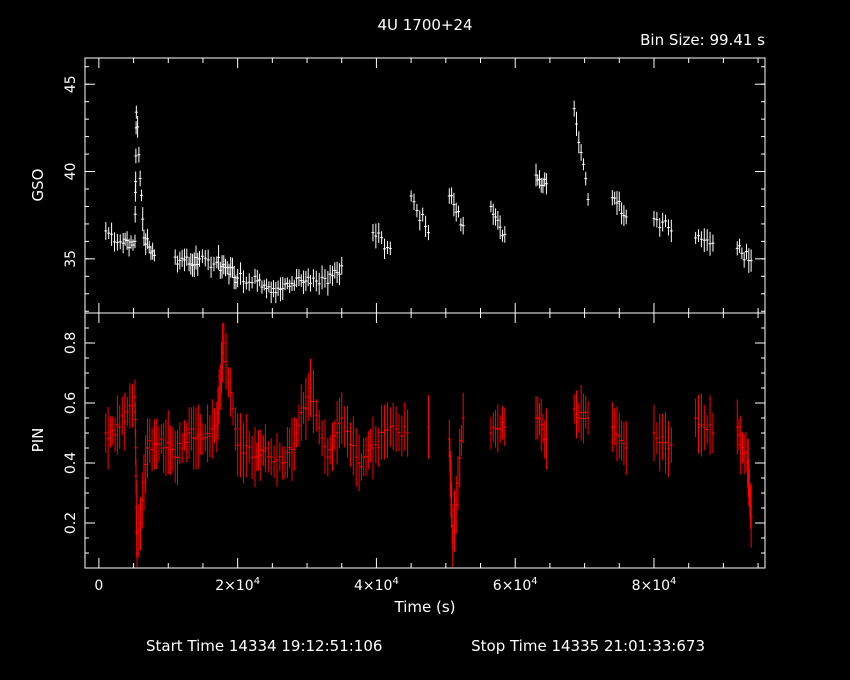  I want to click on pin-y-tick-label: 0.6, so click(71, 403).